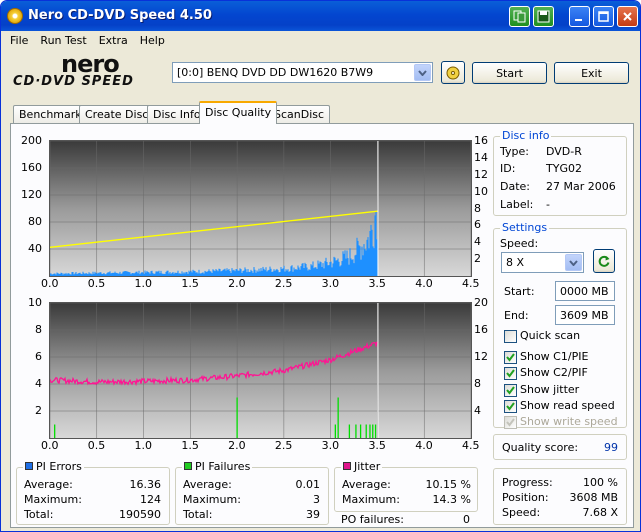 This screenshot has height=532, width=641. Describe the element at coordinates (510, 390) in the screenshot. I see `show-jitter-checkbox` at that location.